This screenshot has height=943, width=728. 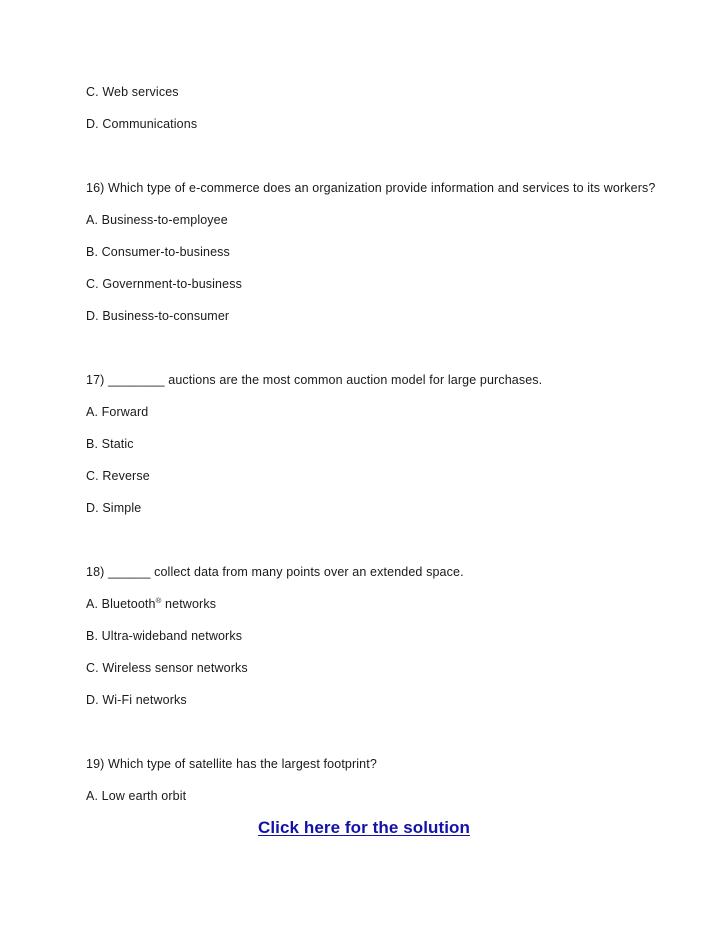 I want to click on option-item-17-d: D. Simple, so click(x=114, y=508).